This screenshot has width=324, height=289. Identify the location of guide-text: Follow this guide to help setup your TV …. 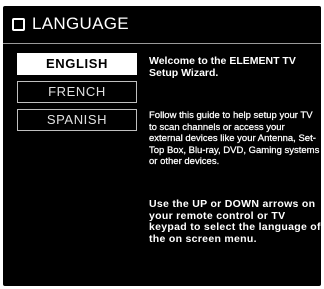
(234, 138).